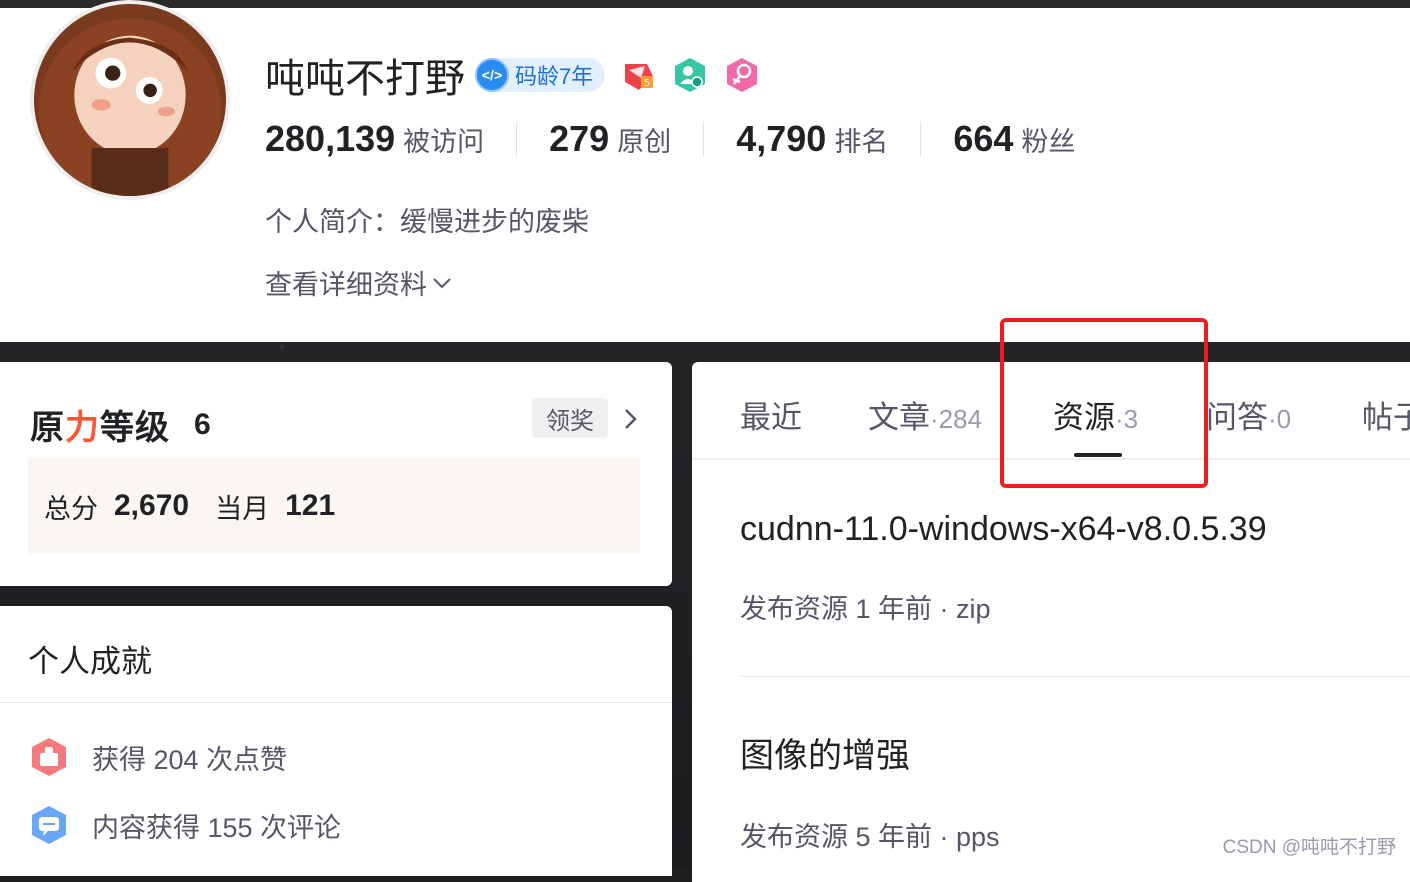  I want to click on profile-stats: 280,139 被访问 279 原创 4,790 排名 664 粉丝, so click(670, 139).